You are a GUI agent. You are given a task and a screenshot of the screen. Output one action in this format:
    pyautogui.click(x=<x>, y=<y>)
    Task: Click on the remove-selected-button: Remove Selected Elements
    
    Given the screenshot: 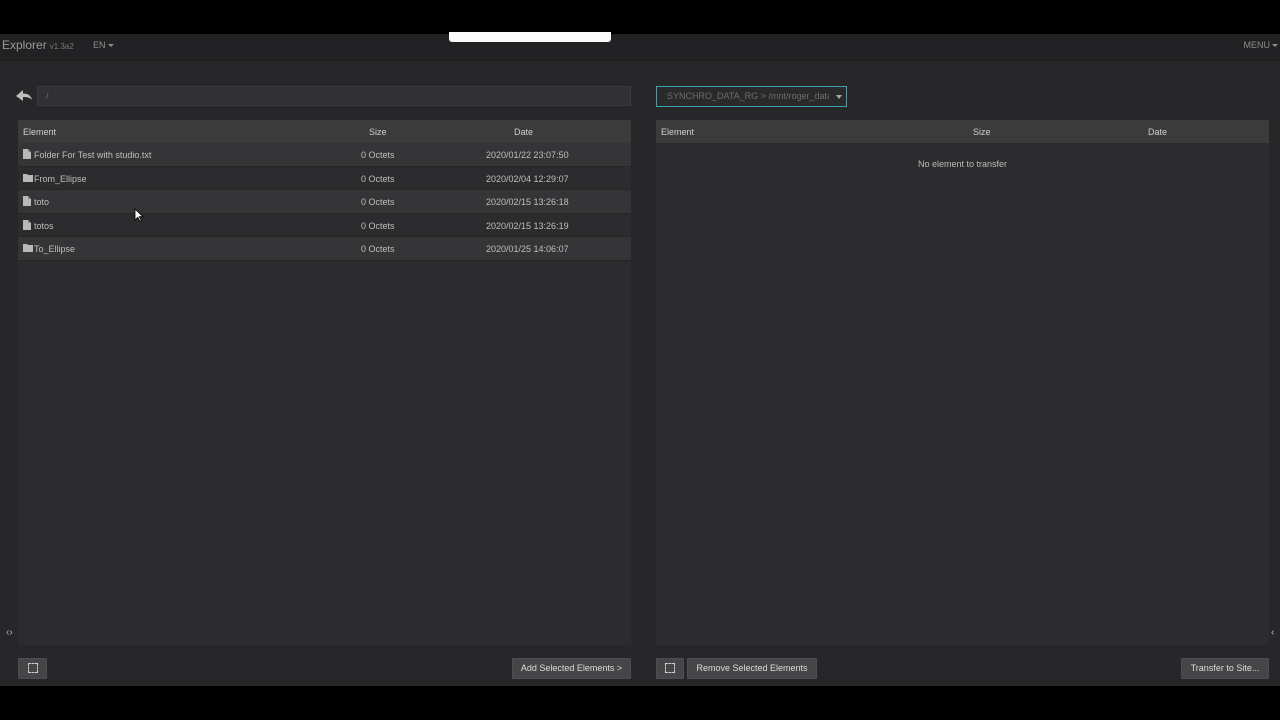 What is the action you would take?
    pyautogui.click(x=752, y=668)
    